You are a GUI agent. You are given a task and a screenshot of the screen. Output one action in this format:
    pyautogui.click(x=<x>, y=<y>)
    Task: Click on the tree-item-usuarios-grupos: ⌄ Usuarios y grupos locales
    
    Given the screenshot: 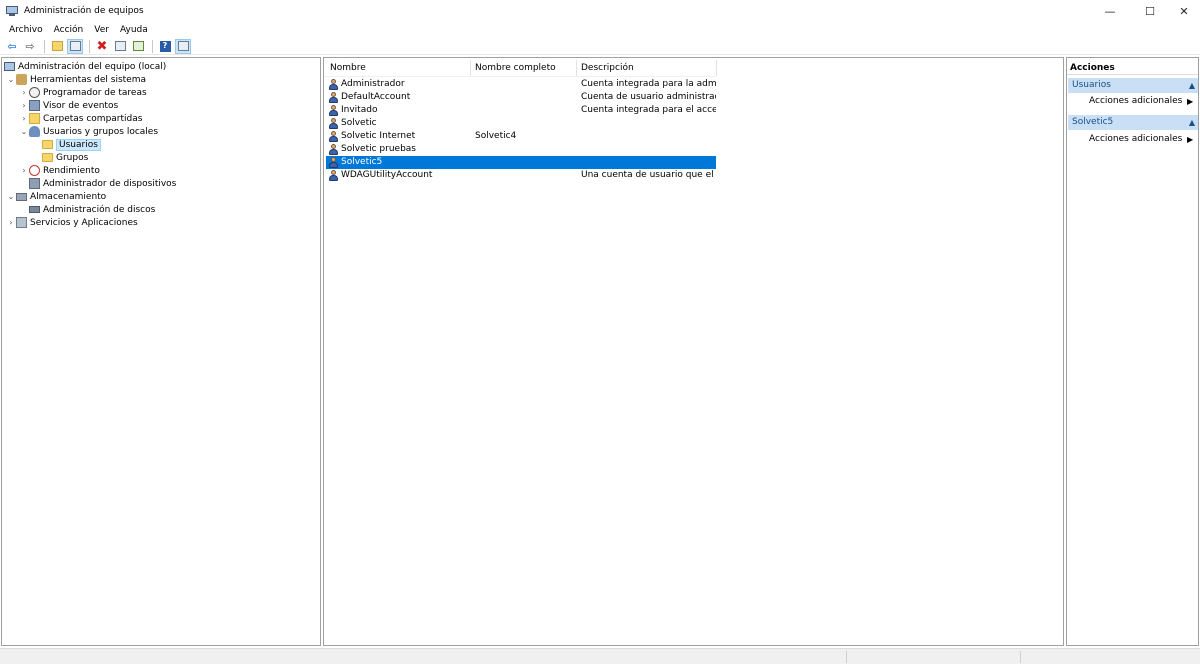 What is the action you would take?
    pyautogui.click(x=88, y=131)
    